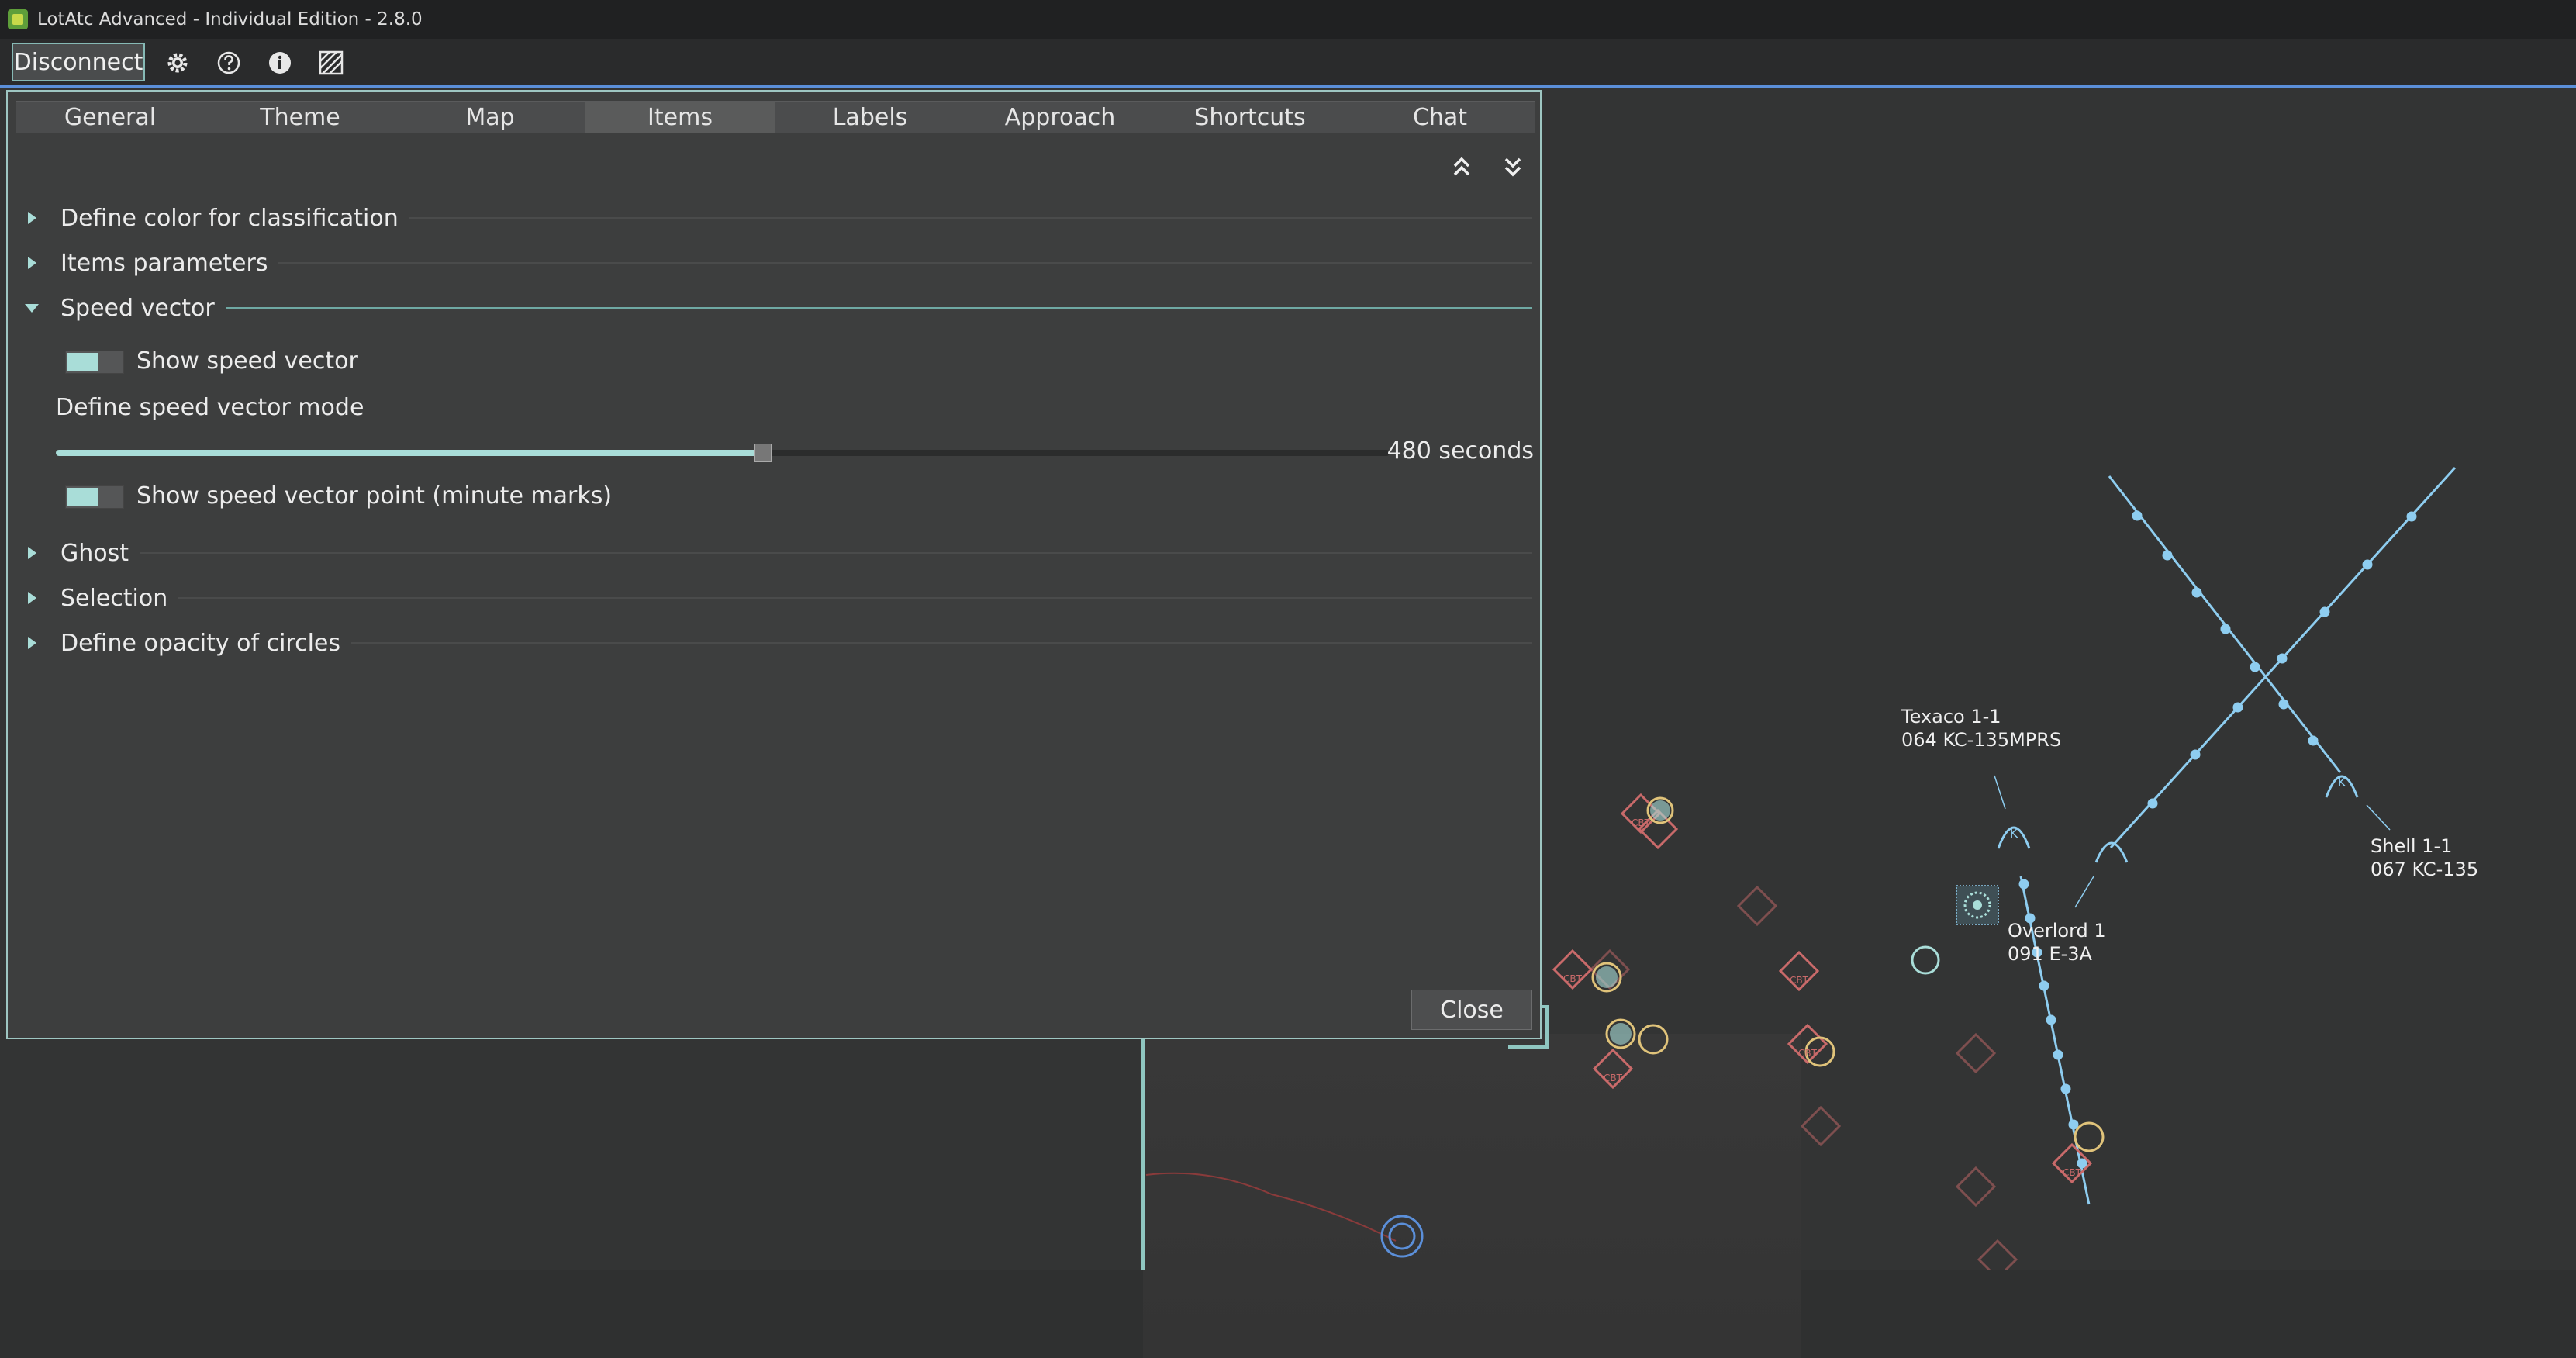 Image resolution: width=2576 pixels, height=1358 pixels. Describe the element at coordinates (1471, 1010) in the screenshot. I see `close-button: Close` at that location.